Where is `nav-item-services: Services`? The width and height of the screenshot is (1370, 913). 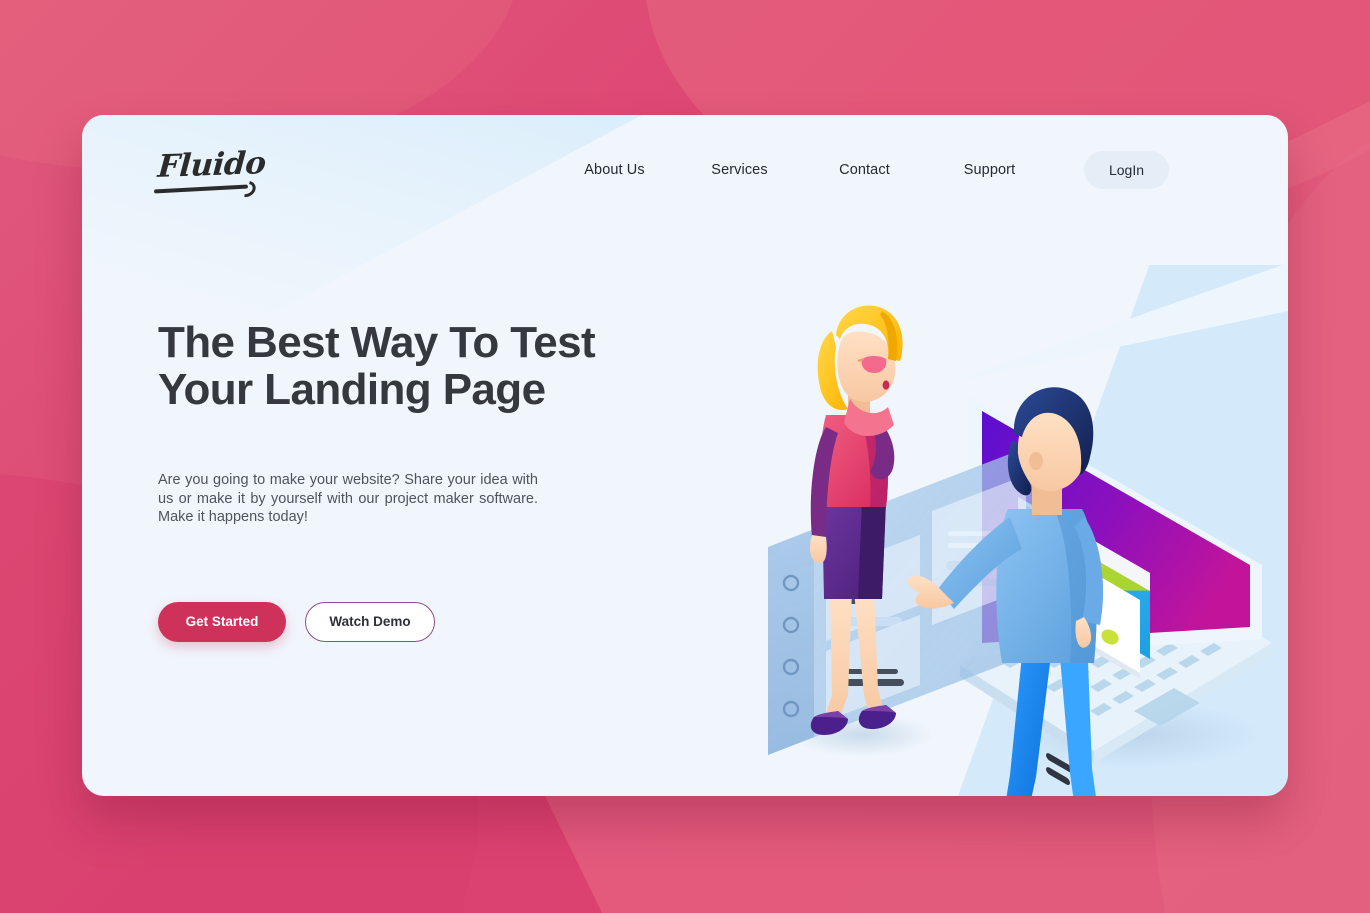 nav-item-services: Services is located at coordinates (739, 170).